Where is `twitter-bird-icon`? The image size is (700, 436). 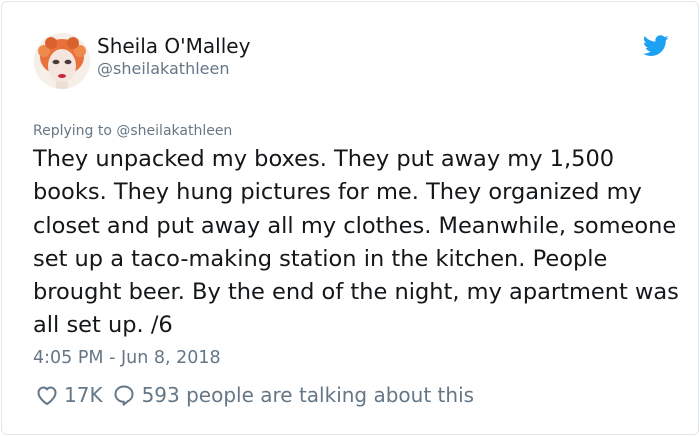 twitter-bird-icon is located at coordinates (656, 46).